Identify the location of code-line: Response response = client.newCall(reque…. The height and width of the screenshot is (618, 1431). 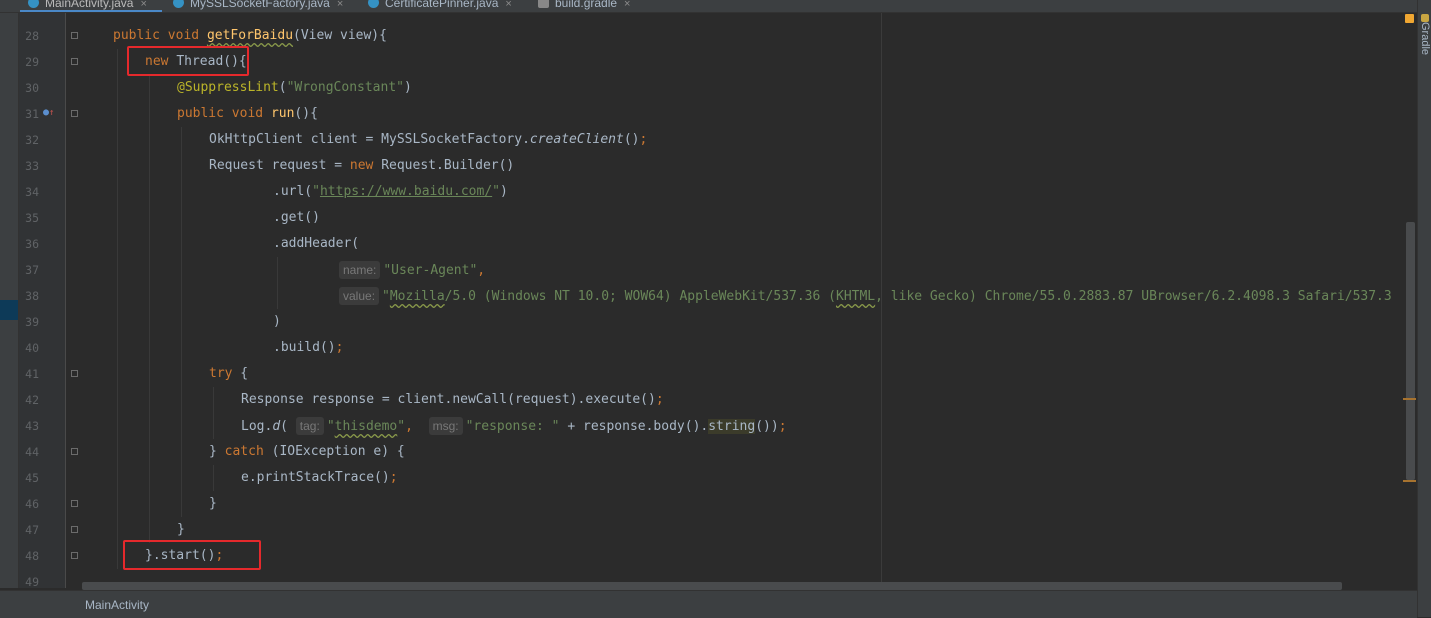
(452, 400).